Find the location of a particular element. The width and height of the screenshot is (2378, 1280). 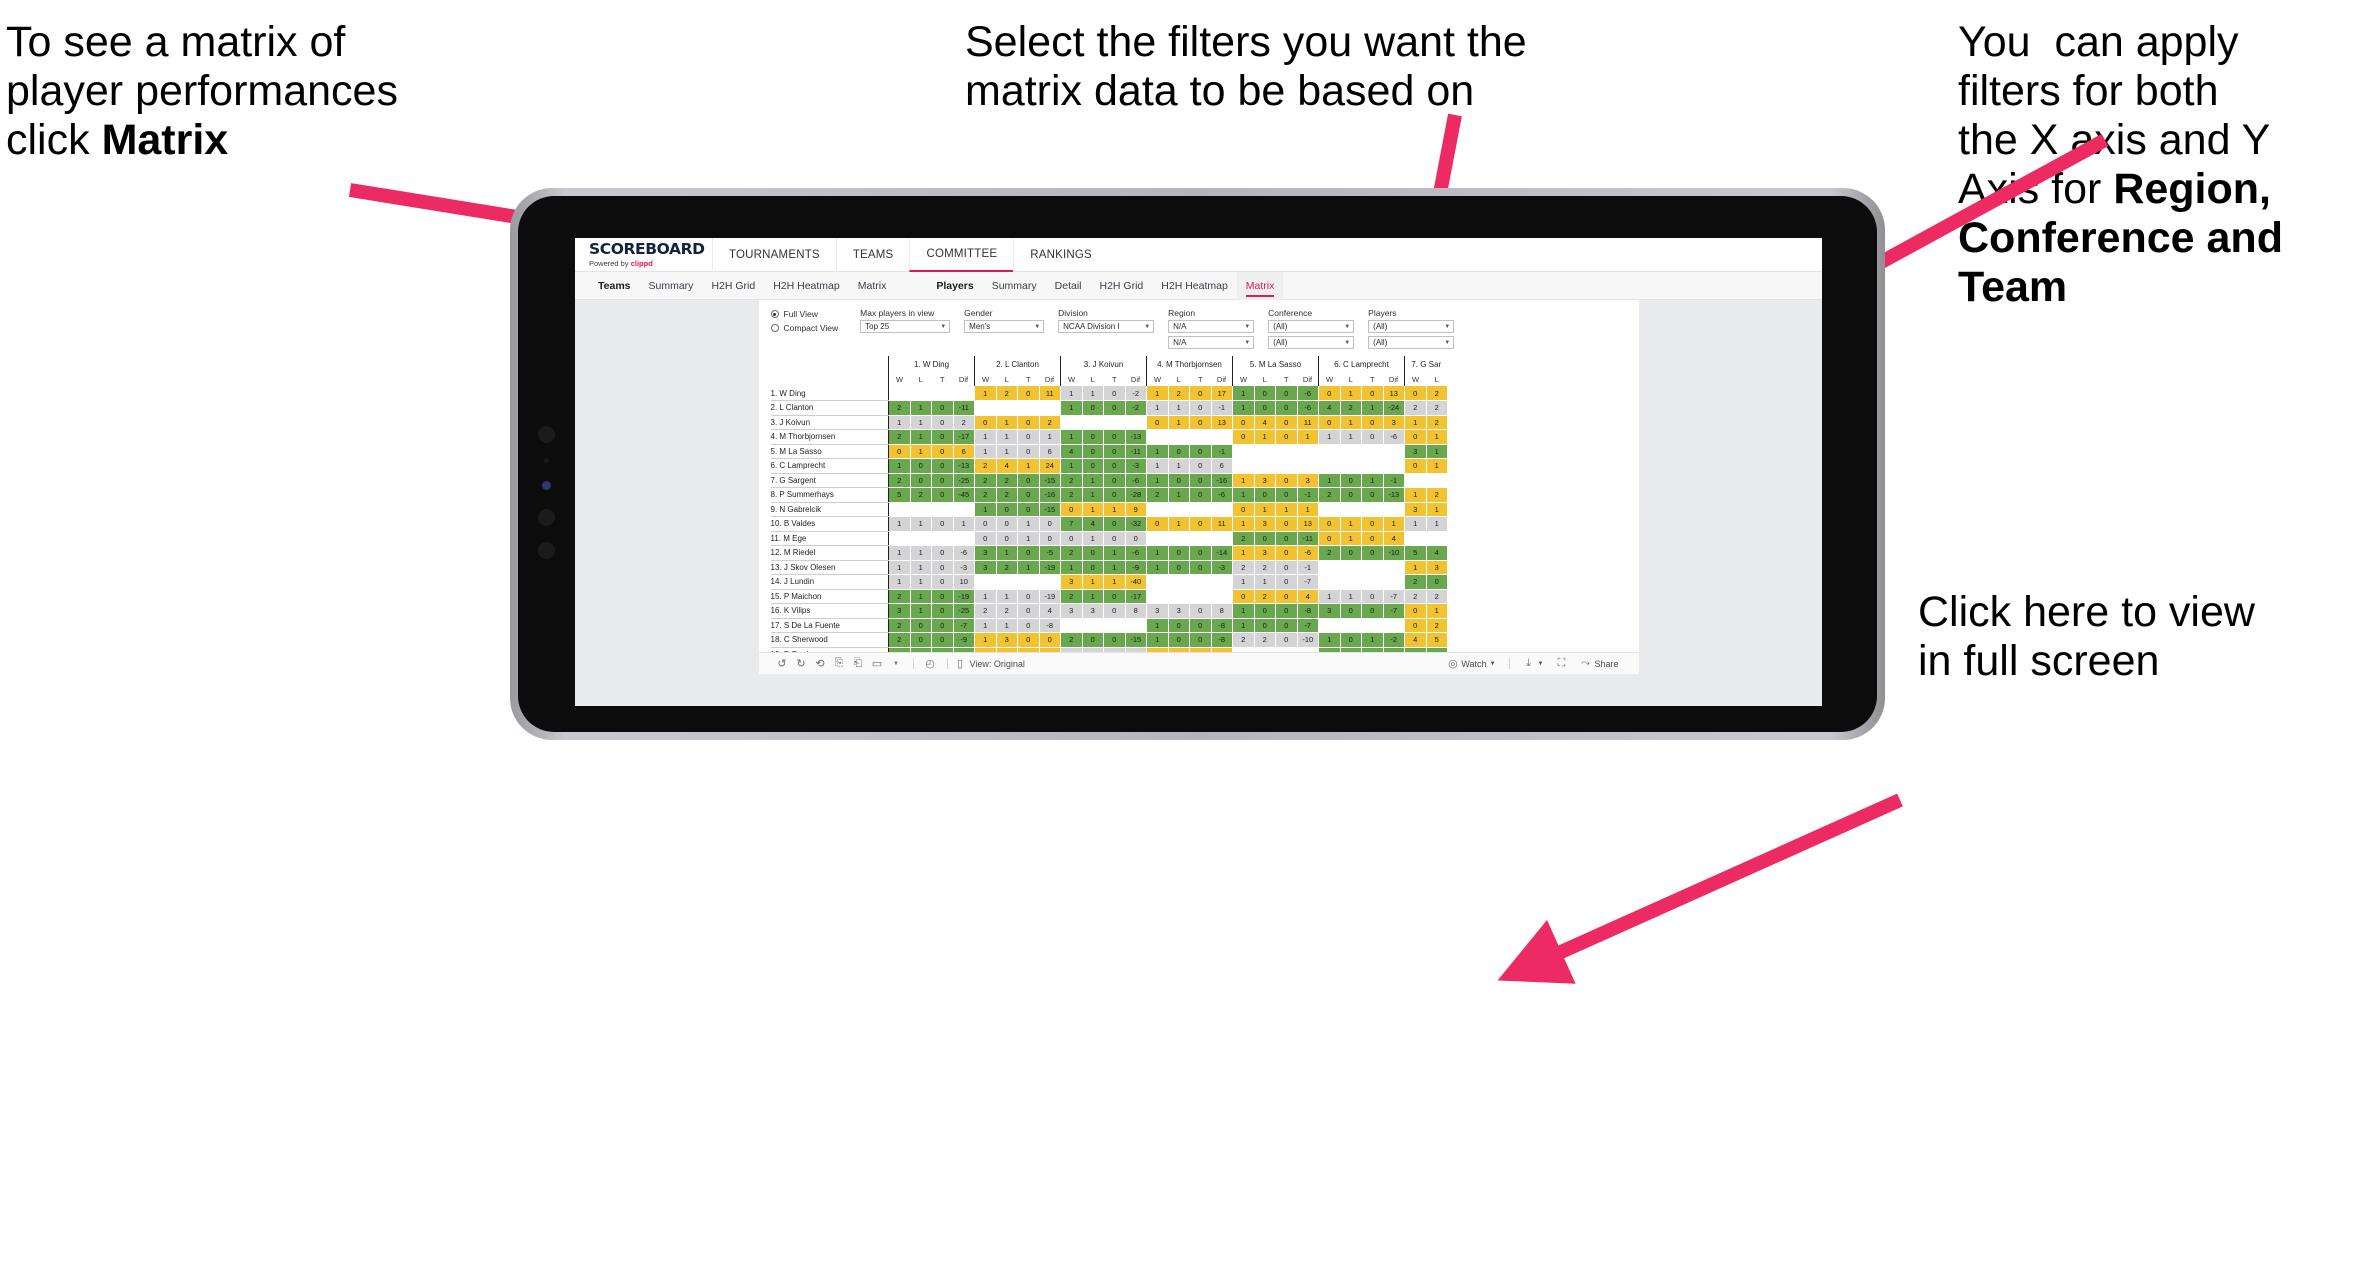

undo-icon: ↺ is located at coordinates (782, 663).